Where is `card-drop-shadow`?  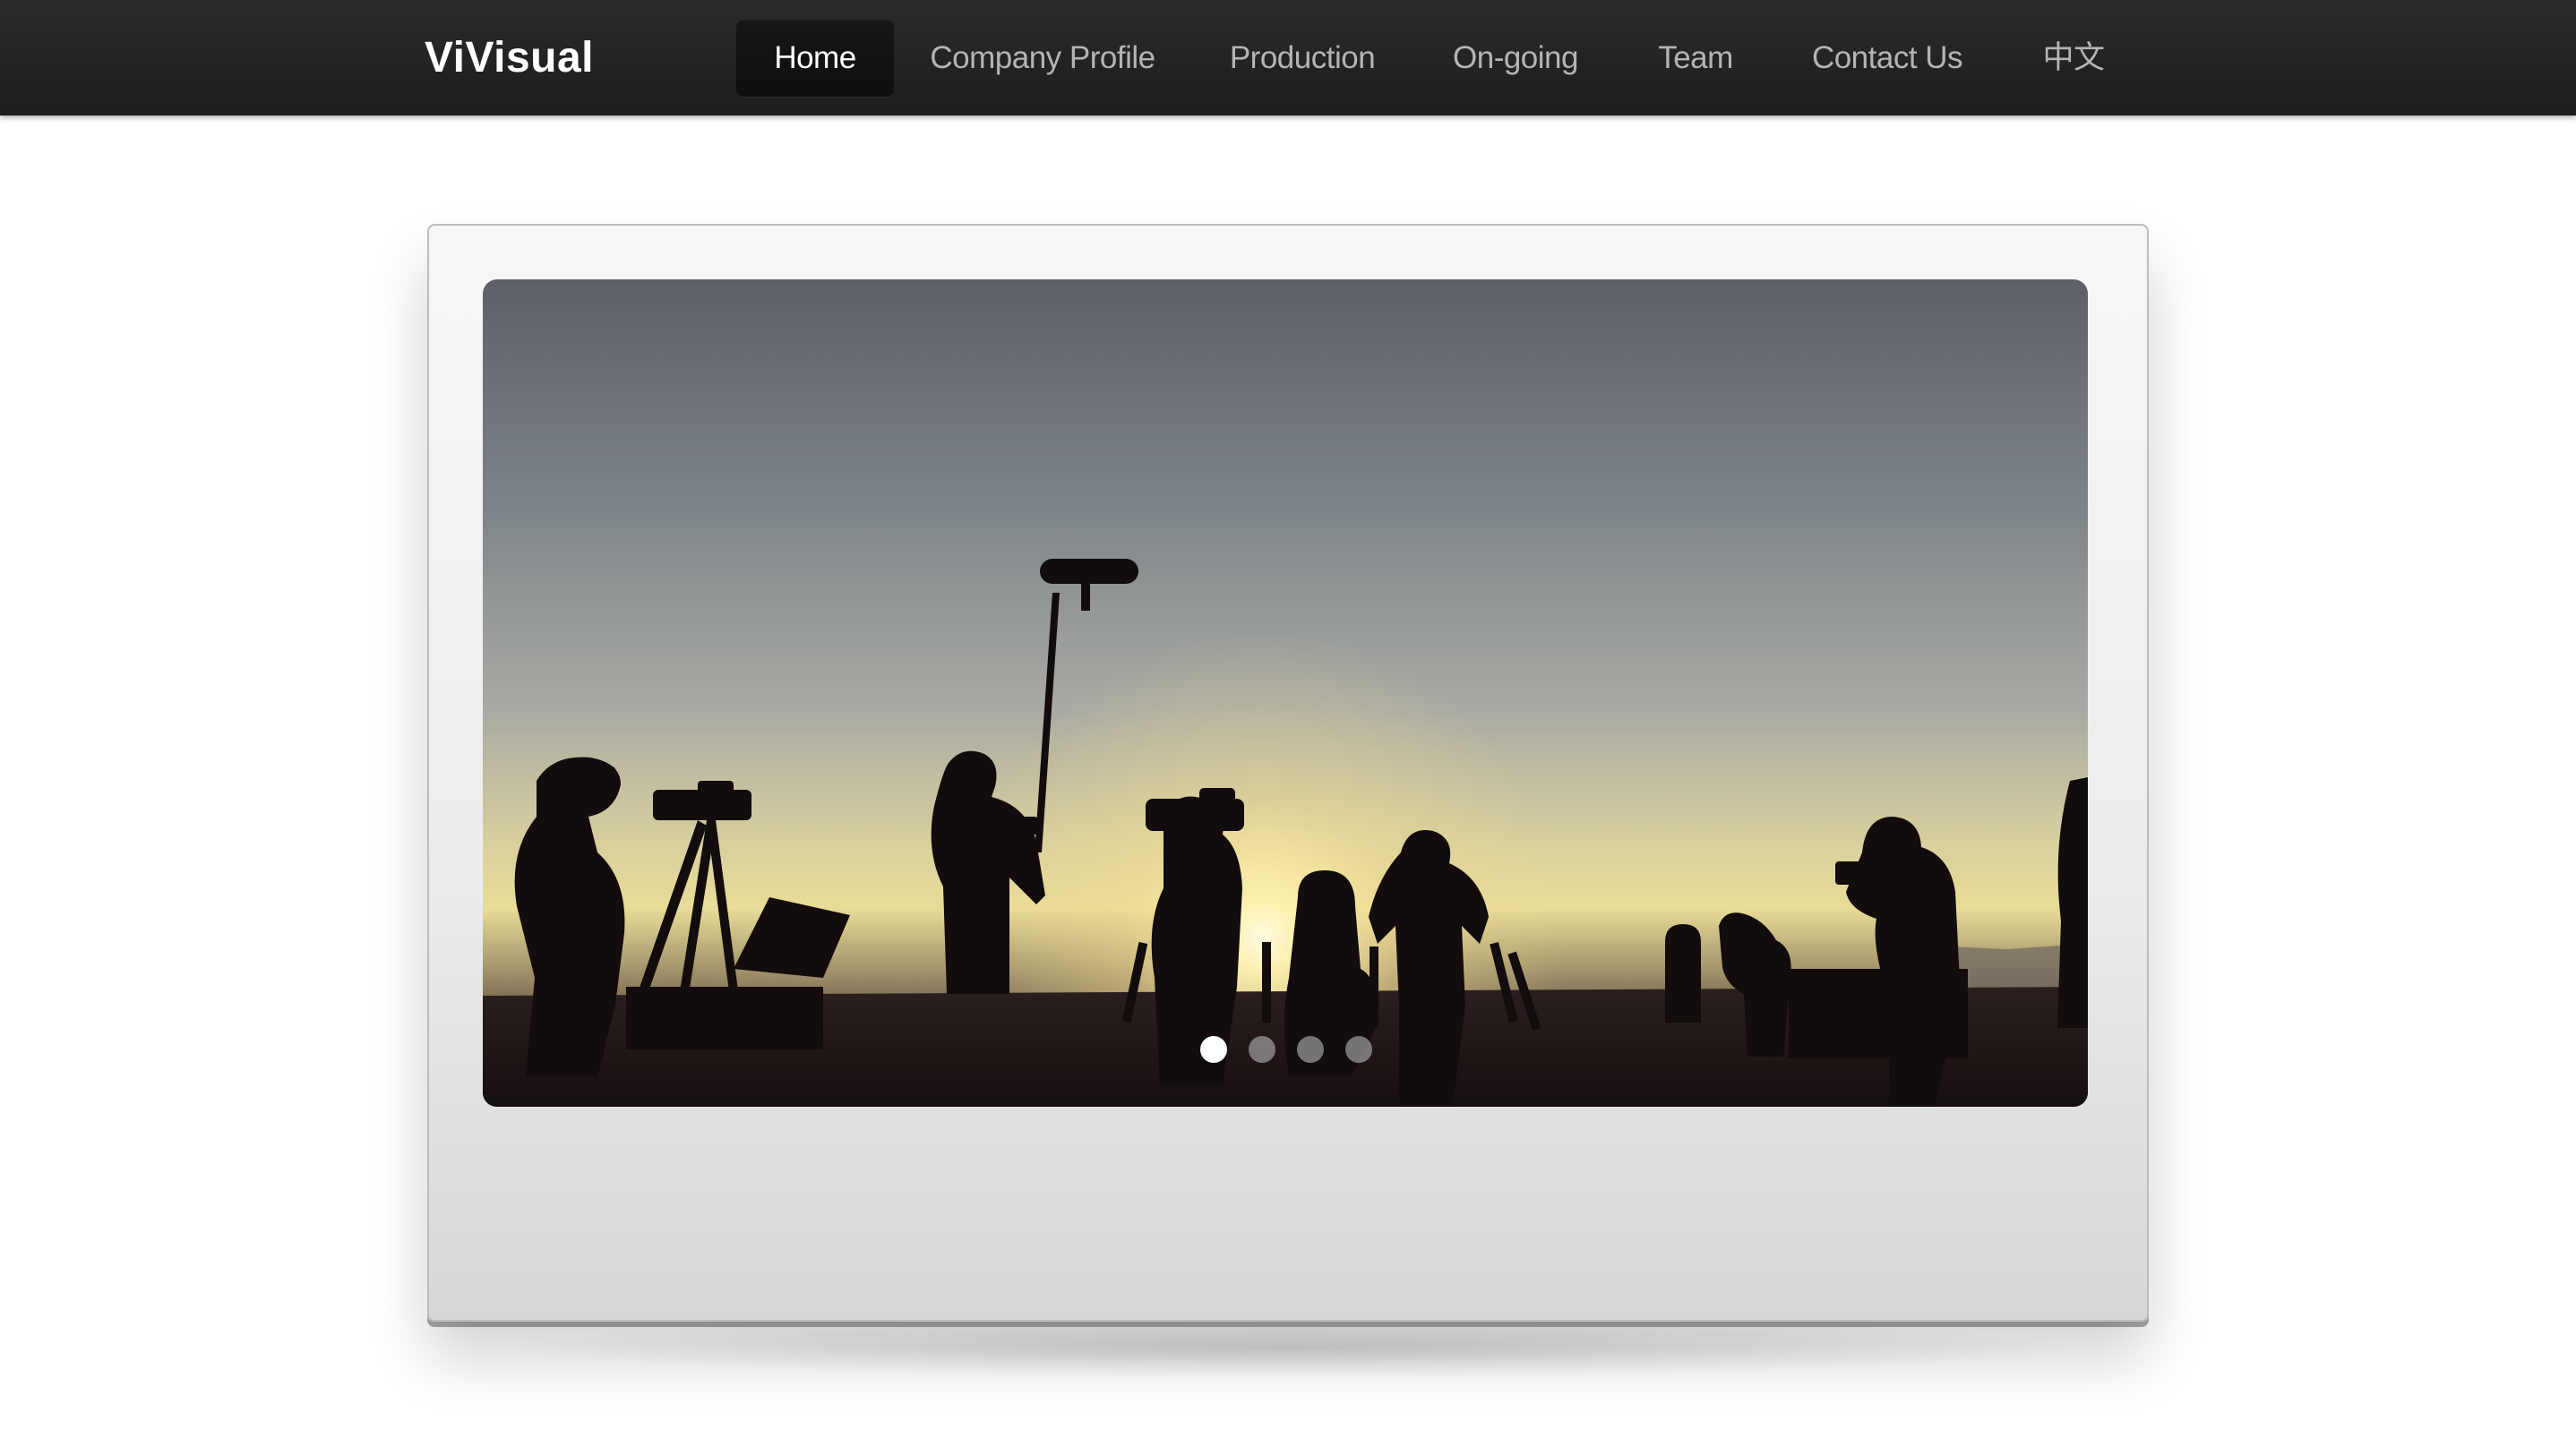 card-drop-shadow is located at coordinates (1290, 1347).